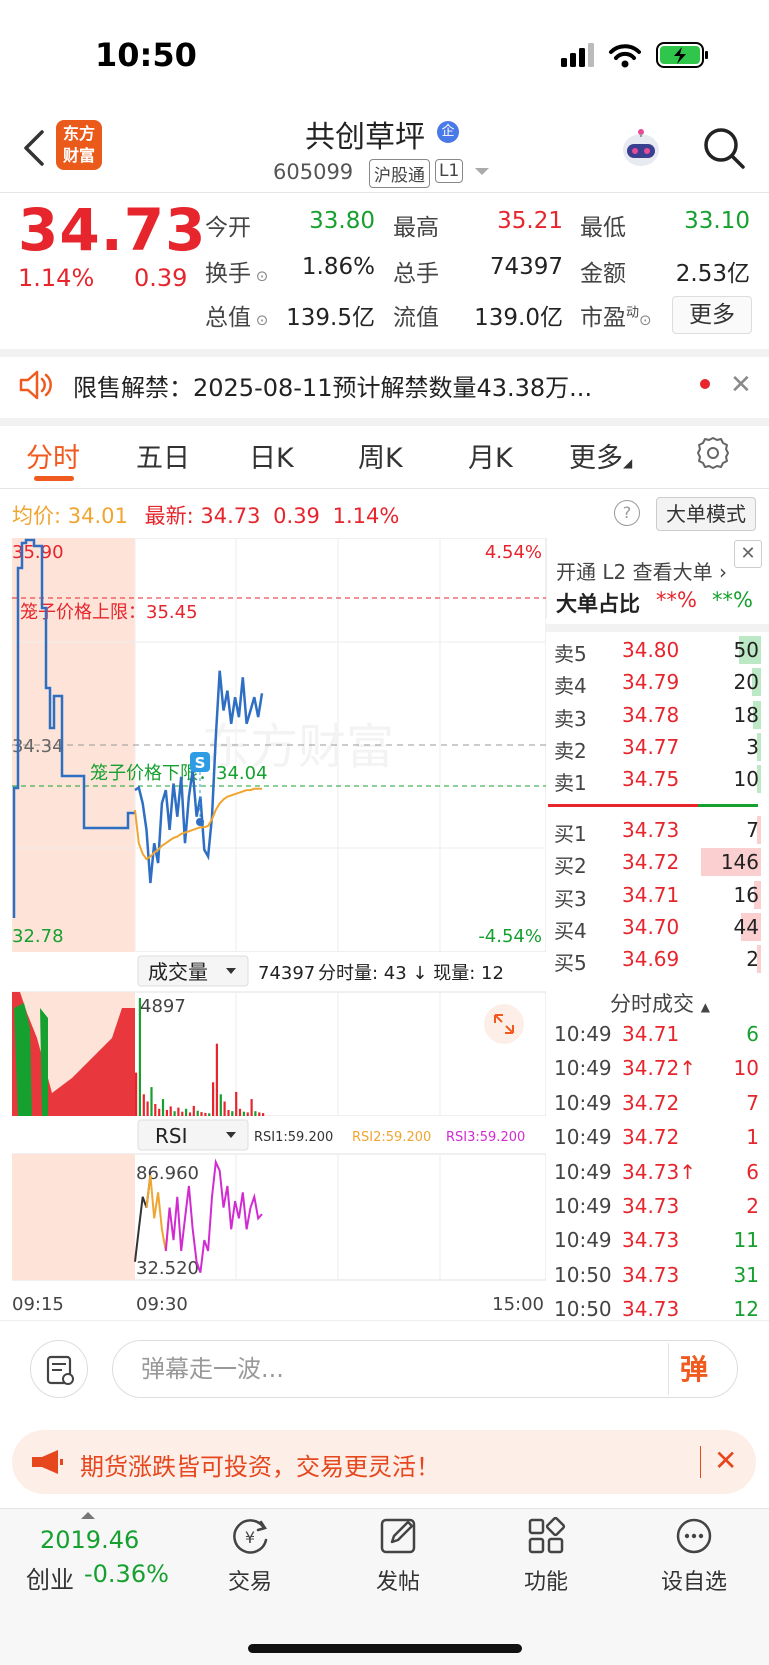  Describe the element at coordinates (546, 1555) in the screenshot. I see `nav-features: 功能` at that location.